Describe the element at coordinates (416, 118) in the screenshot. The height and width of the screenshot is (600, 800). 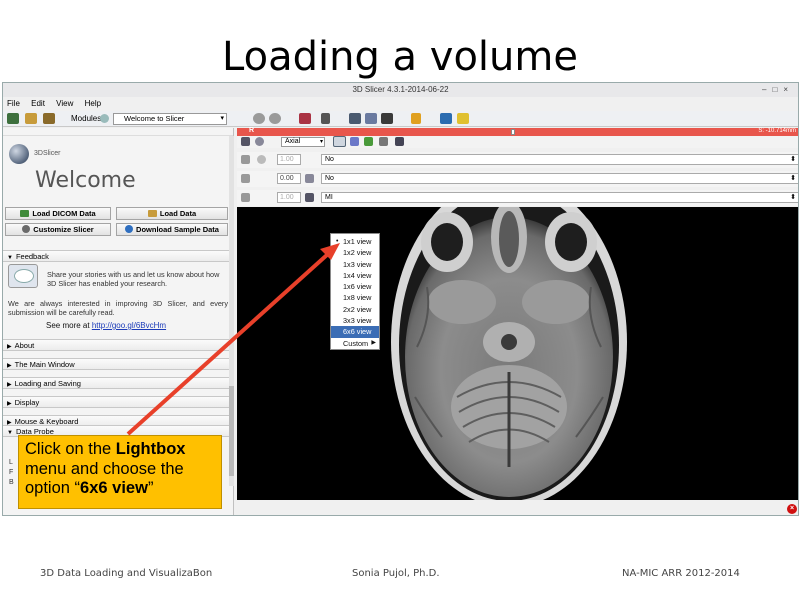
I see `crosshair-icon` at that location.